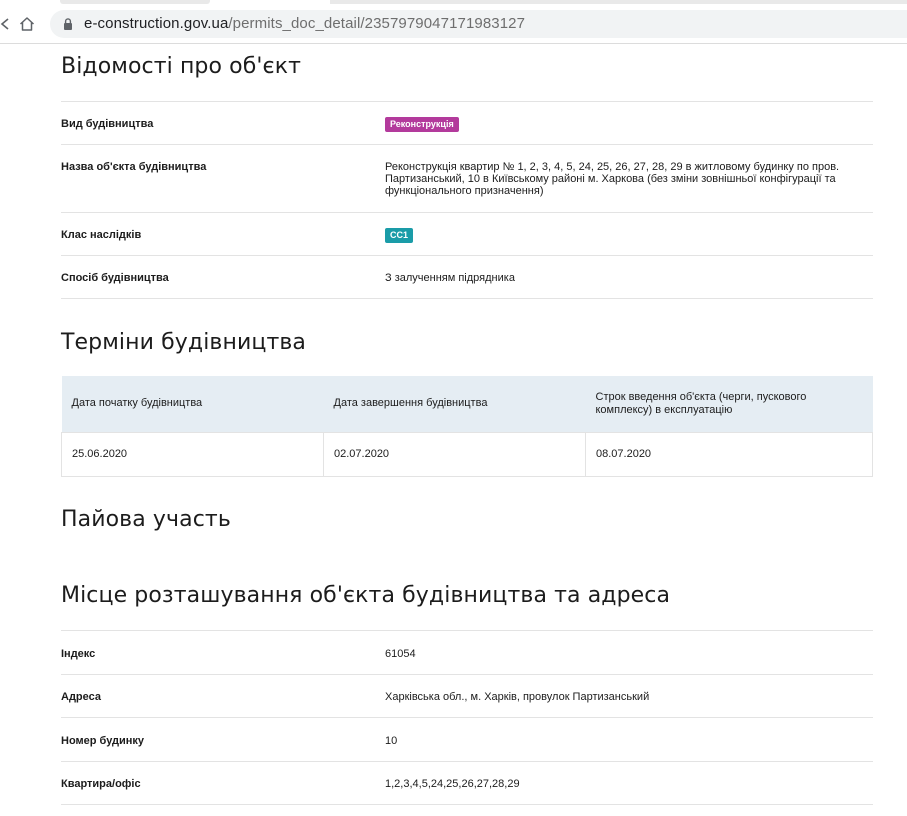 The height and width of the screenshot is (816, 907). I want to click on terms-header-start: Дата початку будівництва, so click(192, 404).